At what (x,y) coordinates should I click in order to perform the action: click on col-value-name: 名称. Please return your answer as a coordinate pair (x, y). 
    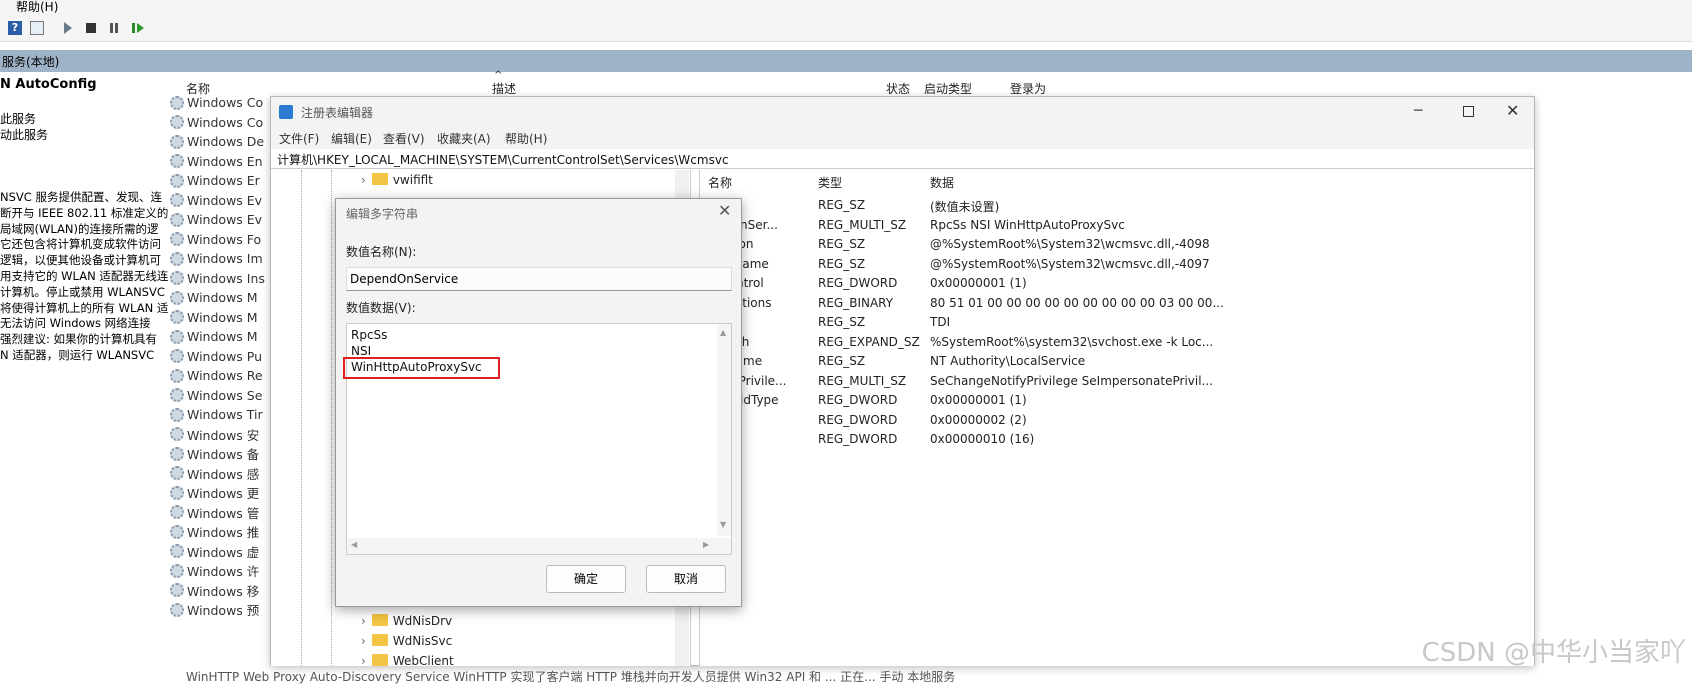
    Looking at the image, I should click on (720, 182).